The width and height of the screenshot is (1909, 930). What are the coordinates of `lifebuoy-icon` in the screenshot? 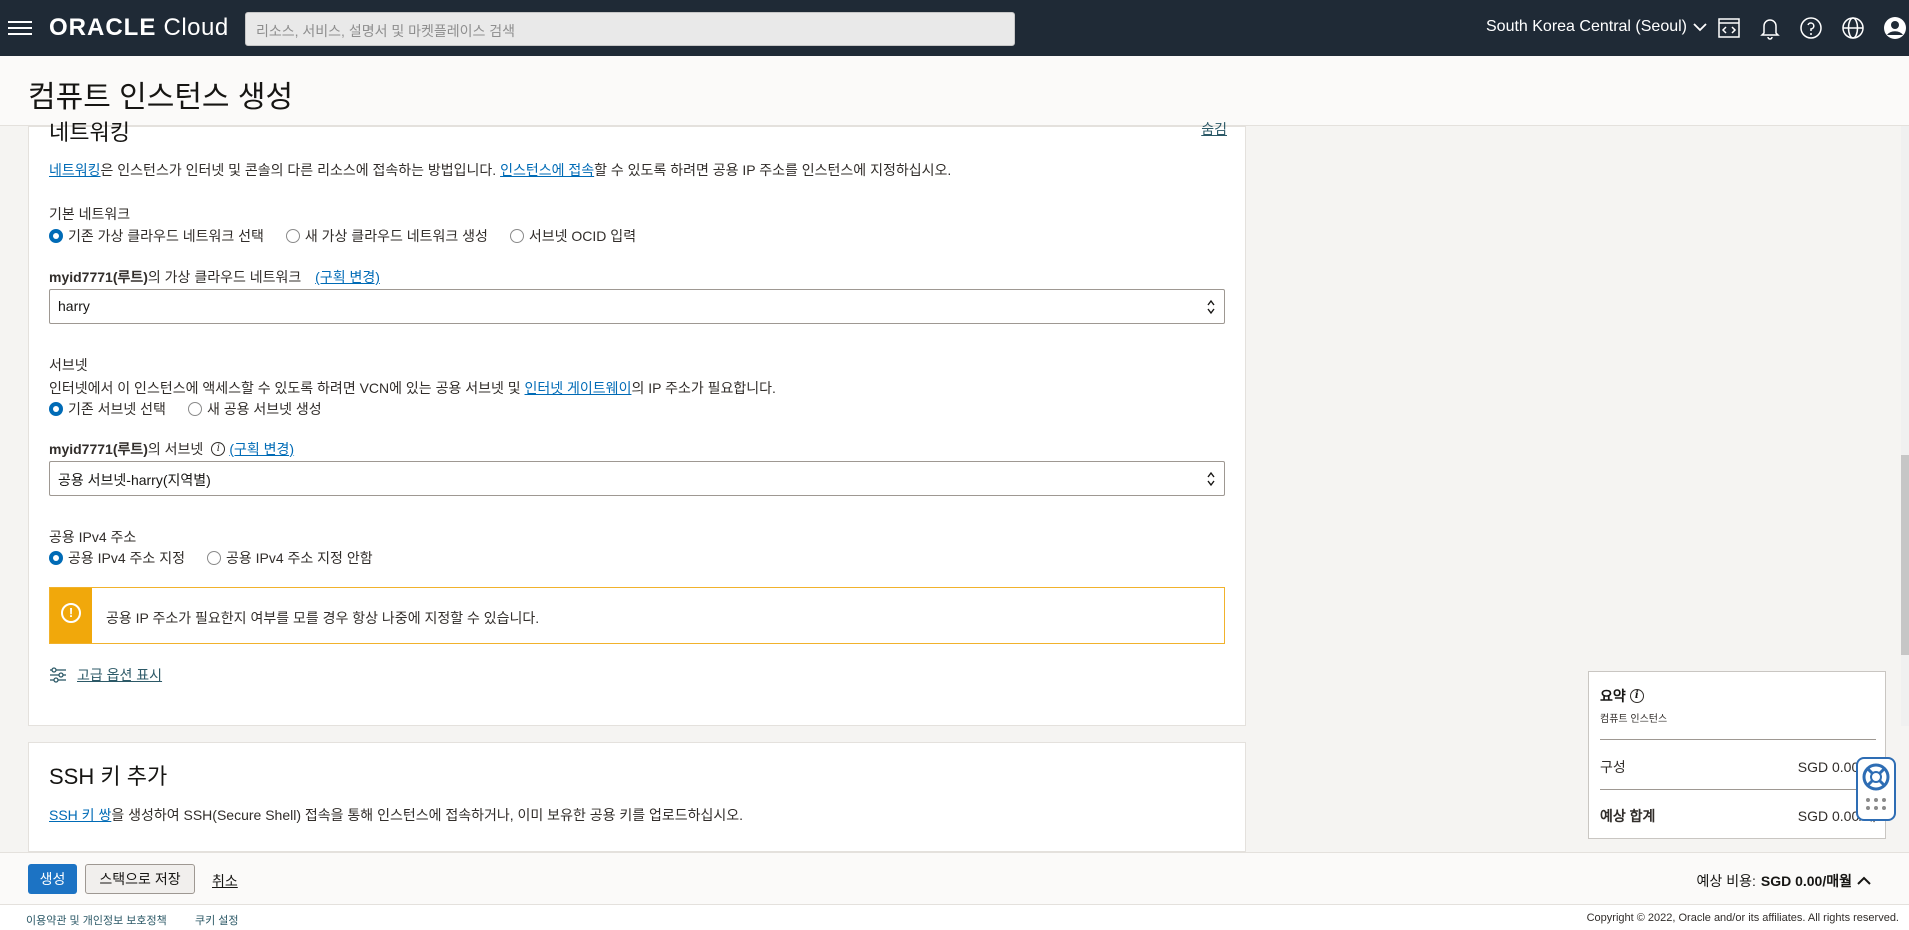 It's located at (1876, 786).